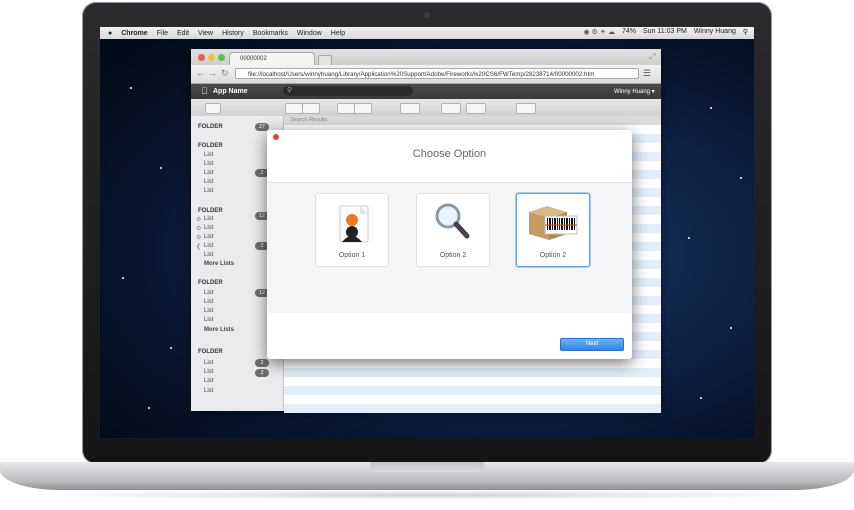 The width and height of the screenshot is (854, 510). I want to click on zoom-window-icon, so click(221, 57).